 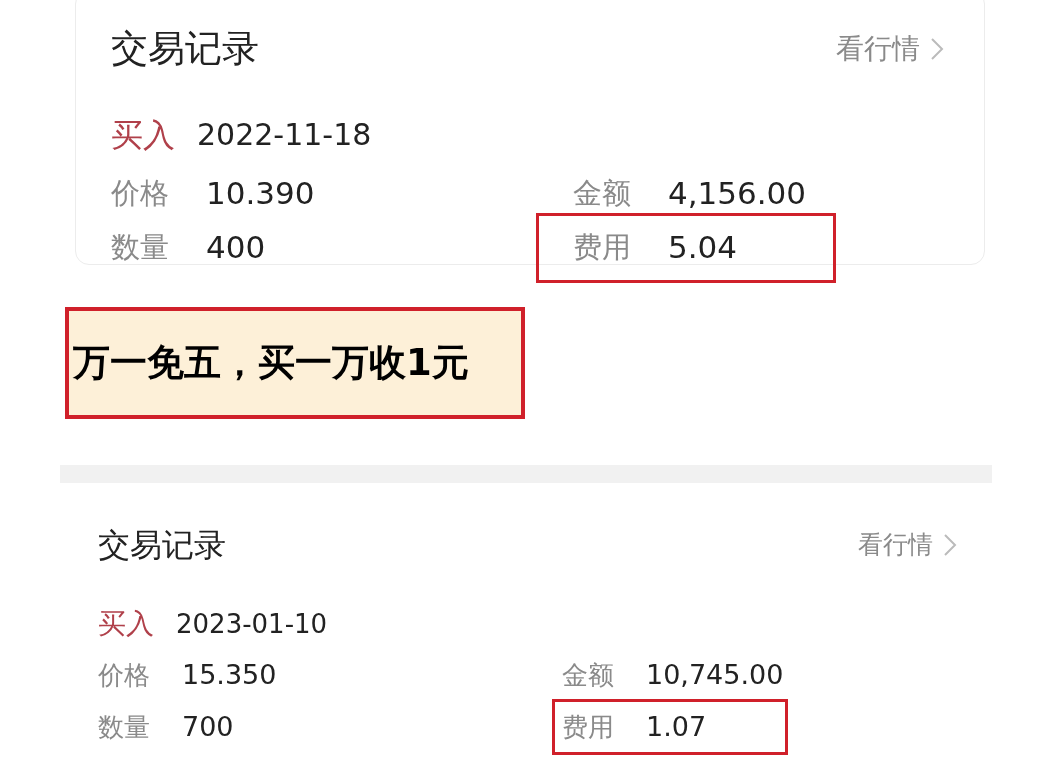 What do you see at coordinates (703, 248) in the screenshot?
I see `field-value: 5.04` at bounding box center [703, 248].